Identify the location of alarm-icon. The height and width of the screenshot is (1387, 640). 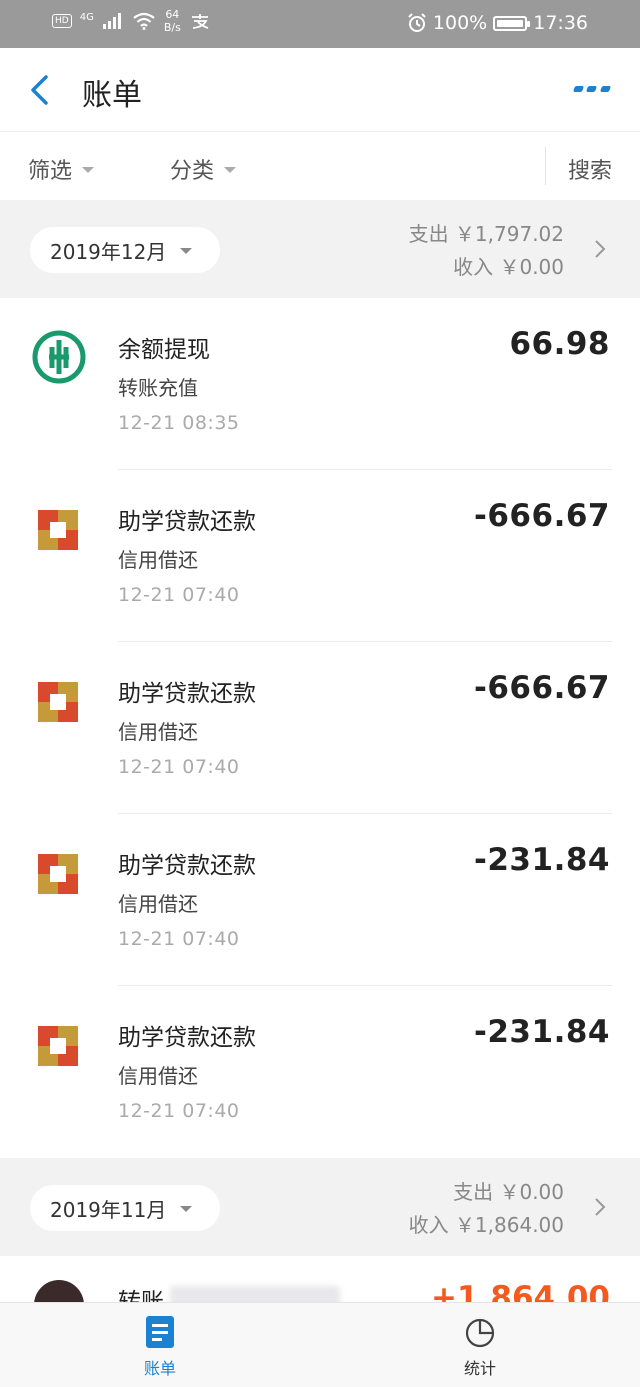
(417, 22).